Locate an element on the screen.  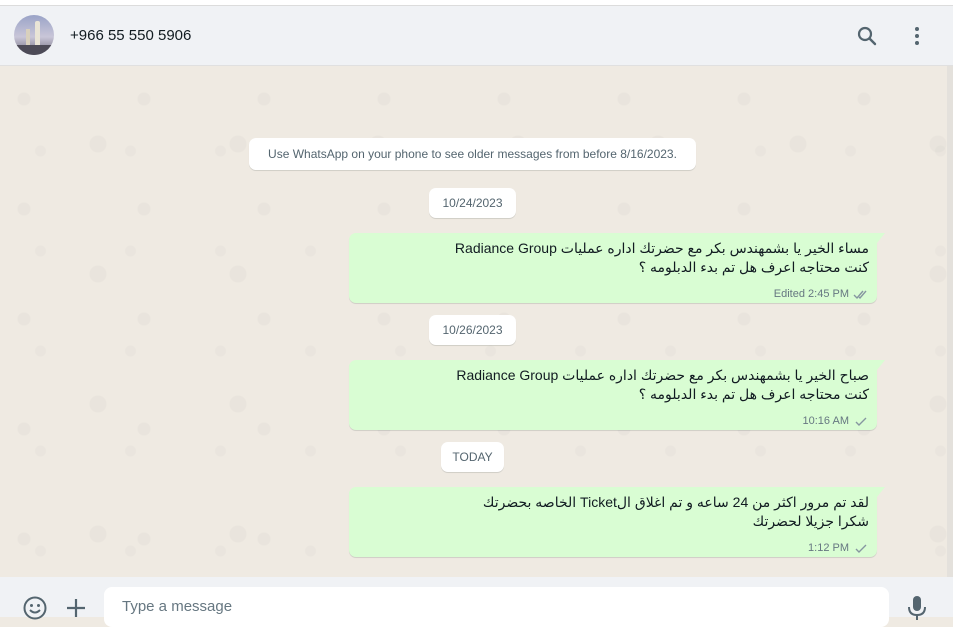
message-meta: Edited 2:45 PM is located at coordinates (821, 294).